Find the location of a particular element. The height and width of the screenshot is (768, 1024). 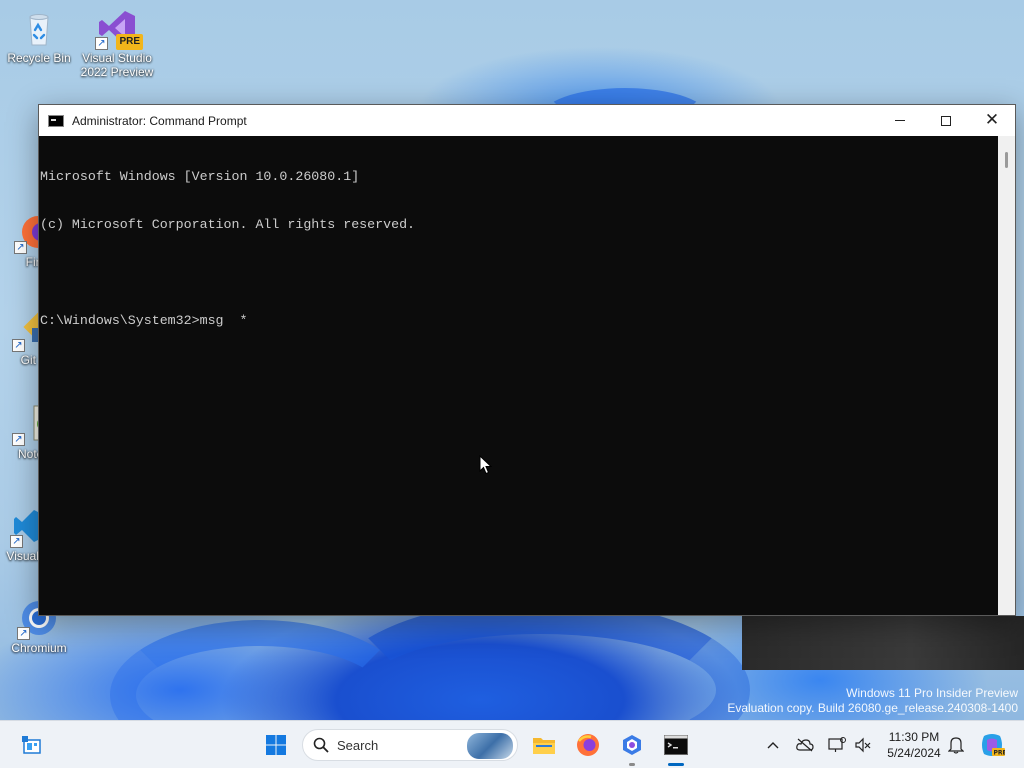

desktop-icon-label: Chromium is located at coordinates (39, 648).